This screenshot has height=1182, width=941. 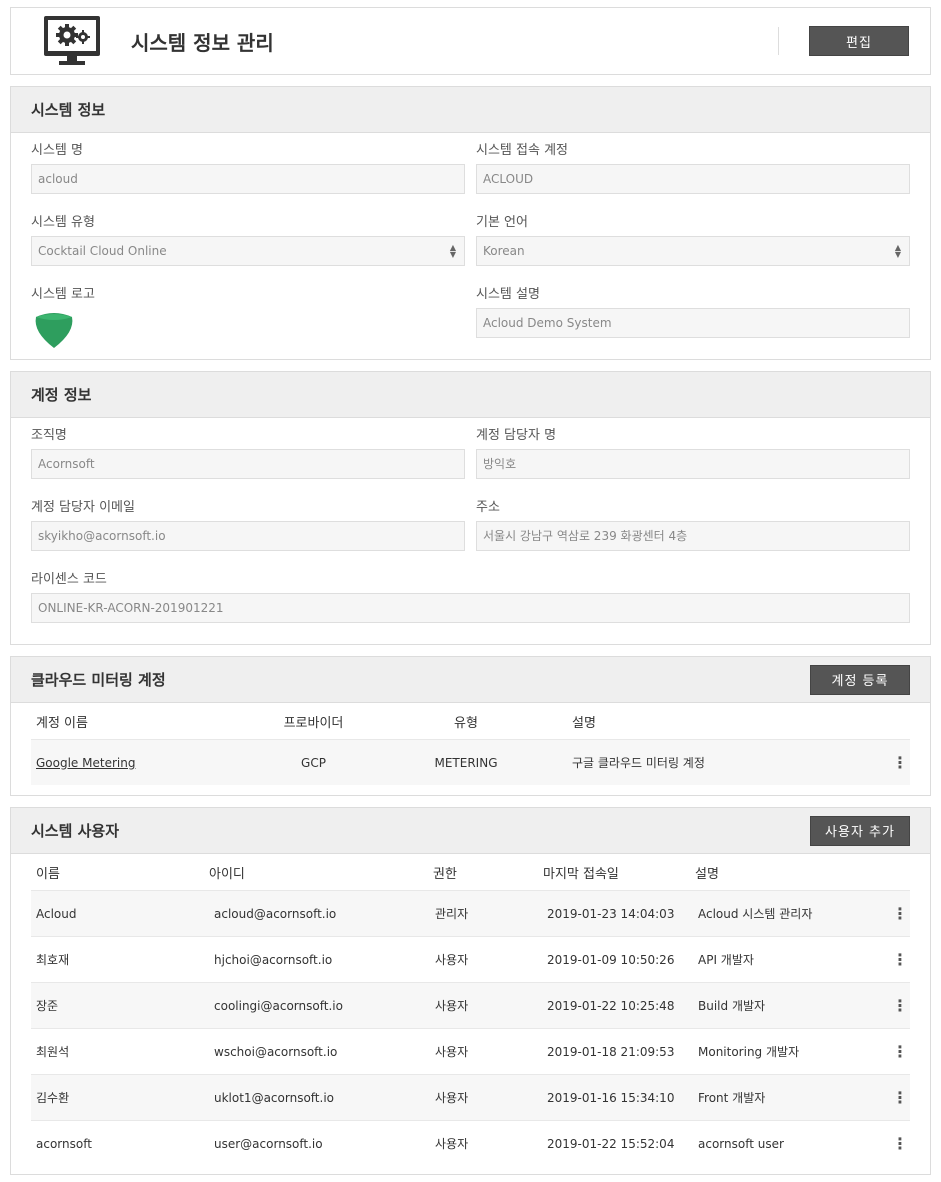 I want to click on register-account-button: 계정 등록, so click(x=860, y=679).